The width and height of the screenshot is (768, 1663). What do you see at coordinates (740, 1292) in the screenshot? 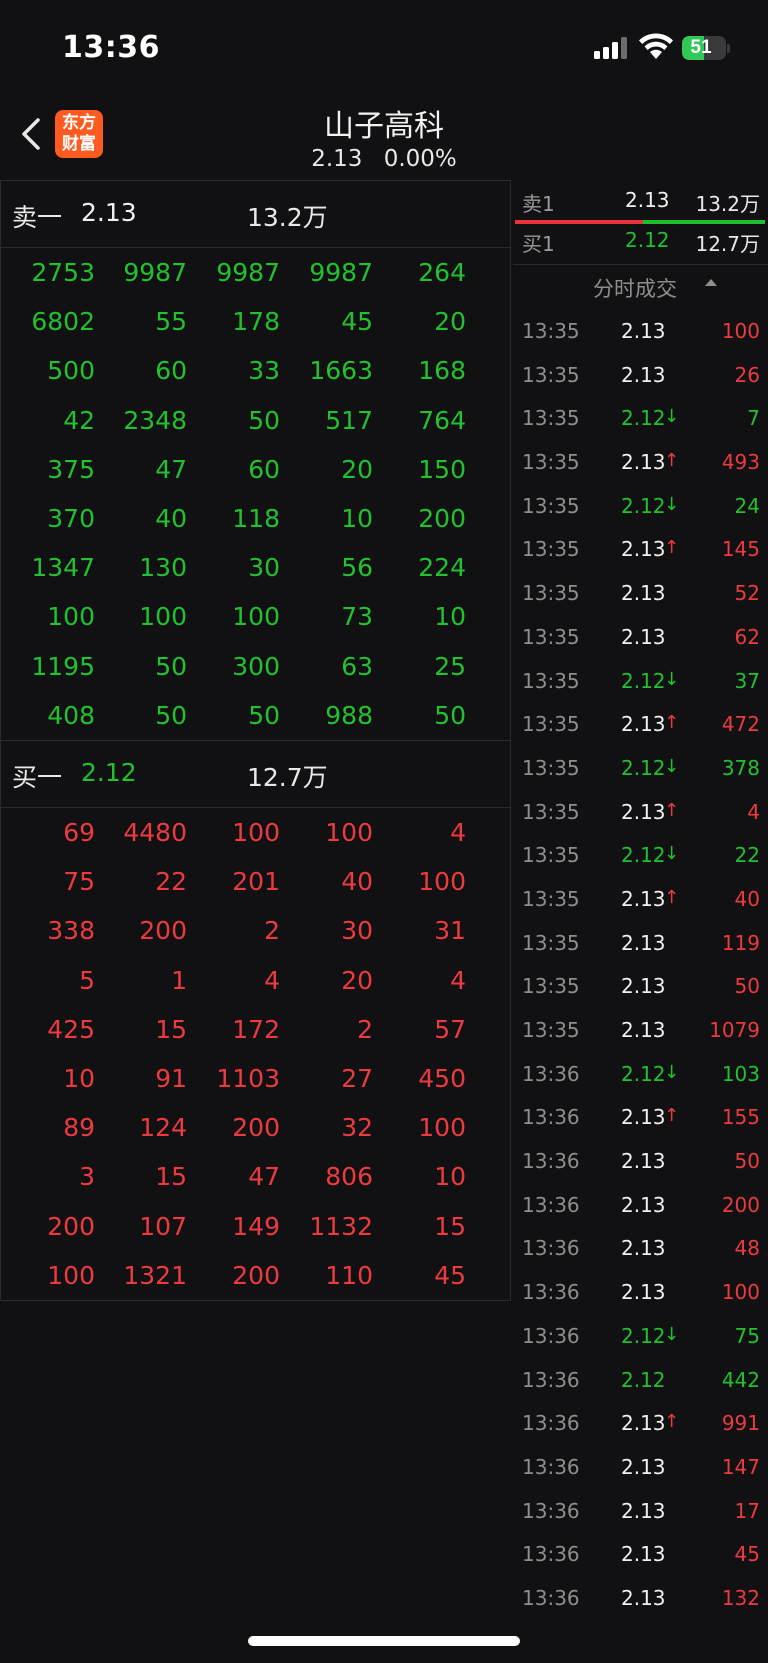
I see `tick-volume: 100` at bounding box center [740, 1292].